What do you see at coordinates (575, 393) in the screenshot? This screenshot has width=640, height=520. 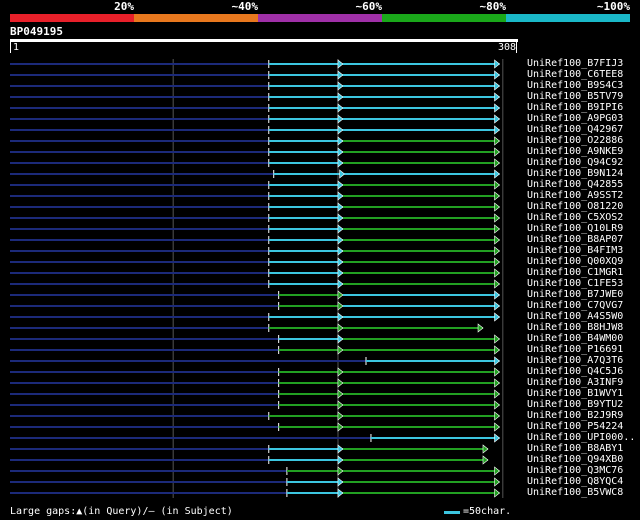 I see `hit-label: UniRef100_B1WVY1` at bounding box center [575, 393].